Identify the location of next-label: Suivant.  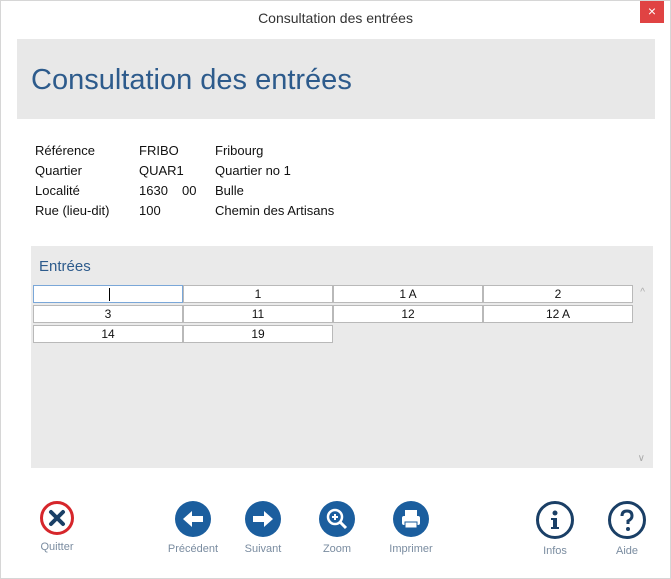
(263, 549).